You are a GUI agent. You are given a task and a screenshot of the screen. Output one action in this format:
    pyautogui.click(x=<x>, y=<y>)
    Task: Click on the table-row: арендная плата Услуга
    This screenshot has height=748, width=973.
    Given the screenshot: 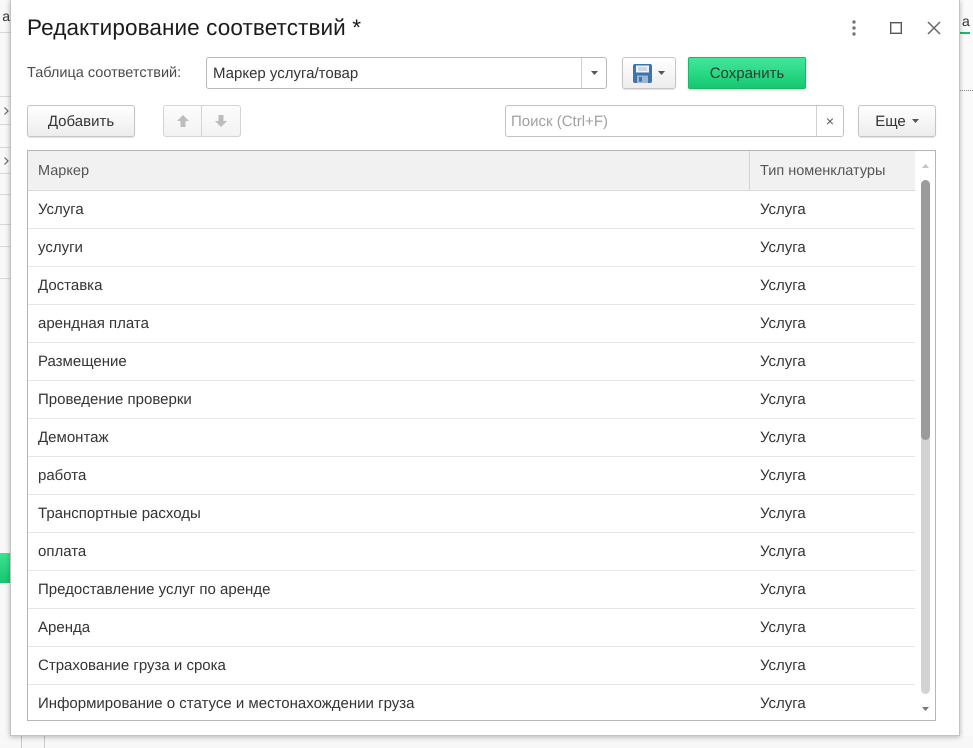 What is the action you would take?
    pyautogui.click(x=471, y=324)
    